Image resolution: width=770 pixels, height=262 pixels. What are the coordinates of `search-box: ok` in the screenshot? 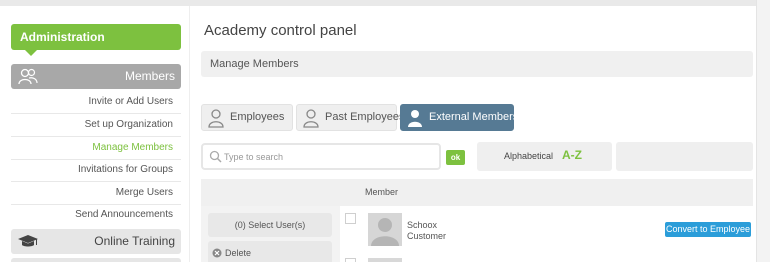 It's located at (333, 156).